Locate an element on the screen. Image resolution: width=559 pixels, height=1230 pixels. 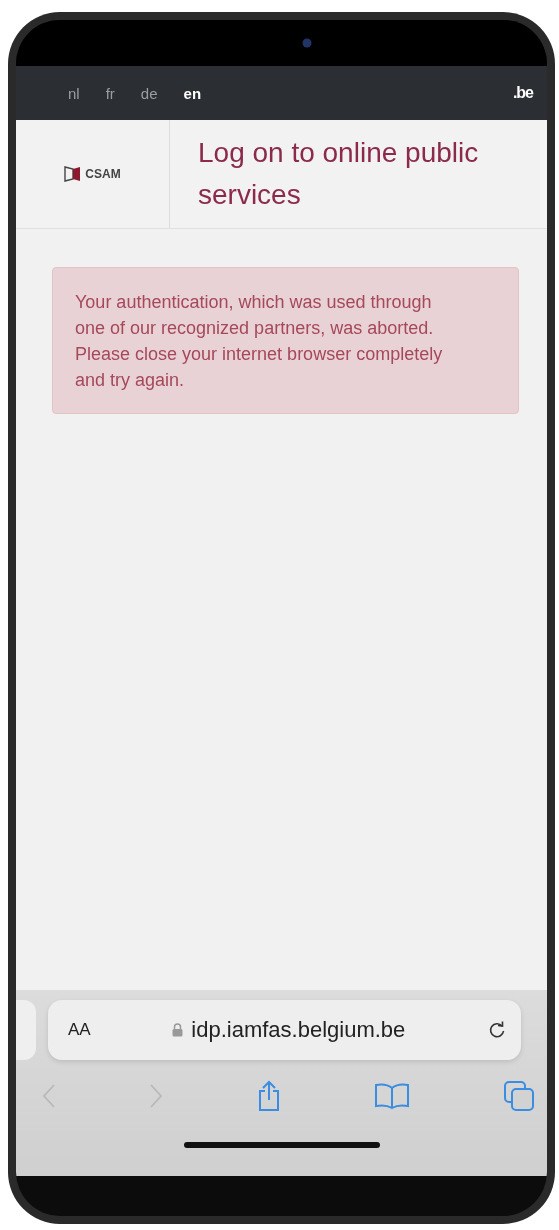
url-text: idp.iamfas.belgium.be is located at coordinates (298, 1030).